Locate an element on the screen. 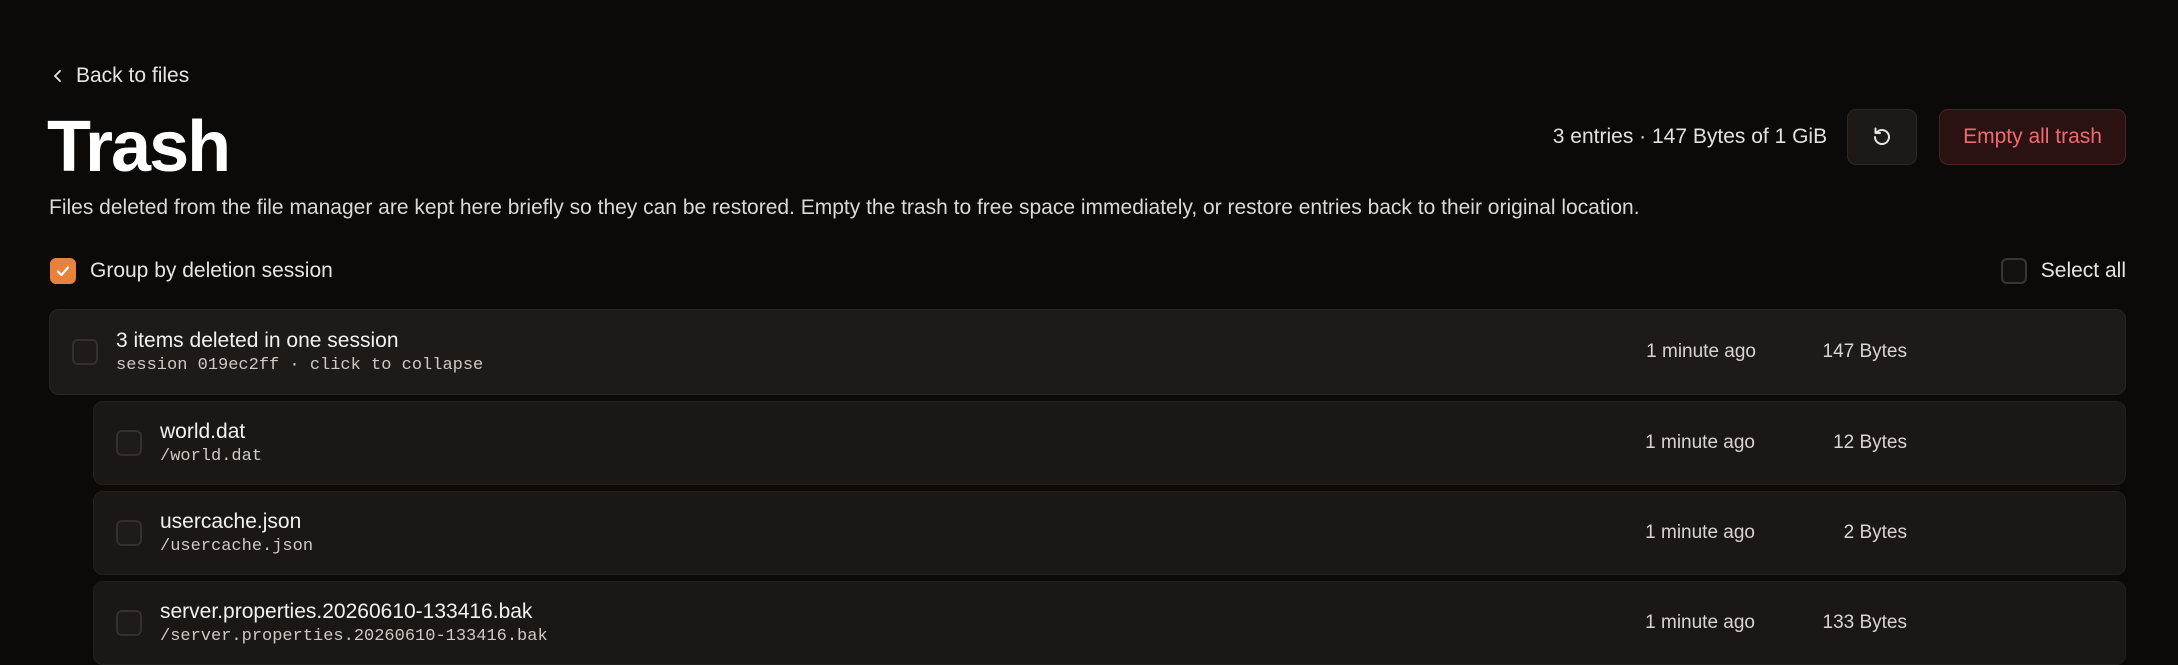 The width and height of the screenshot is (2178, 665). empty-all-trash-button: Empty all trash is located at coordinates (2032, 137).